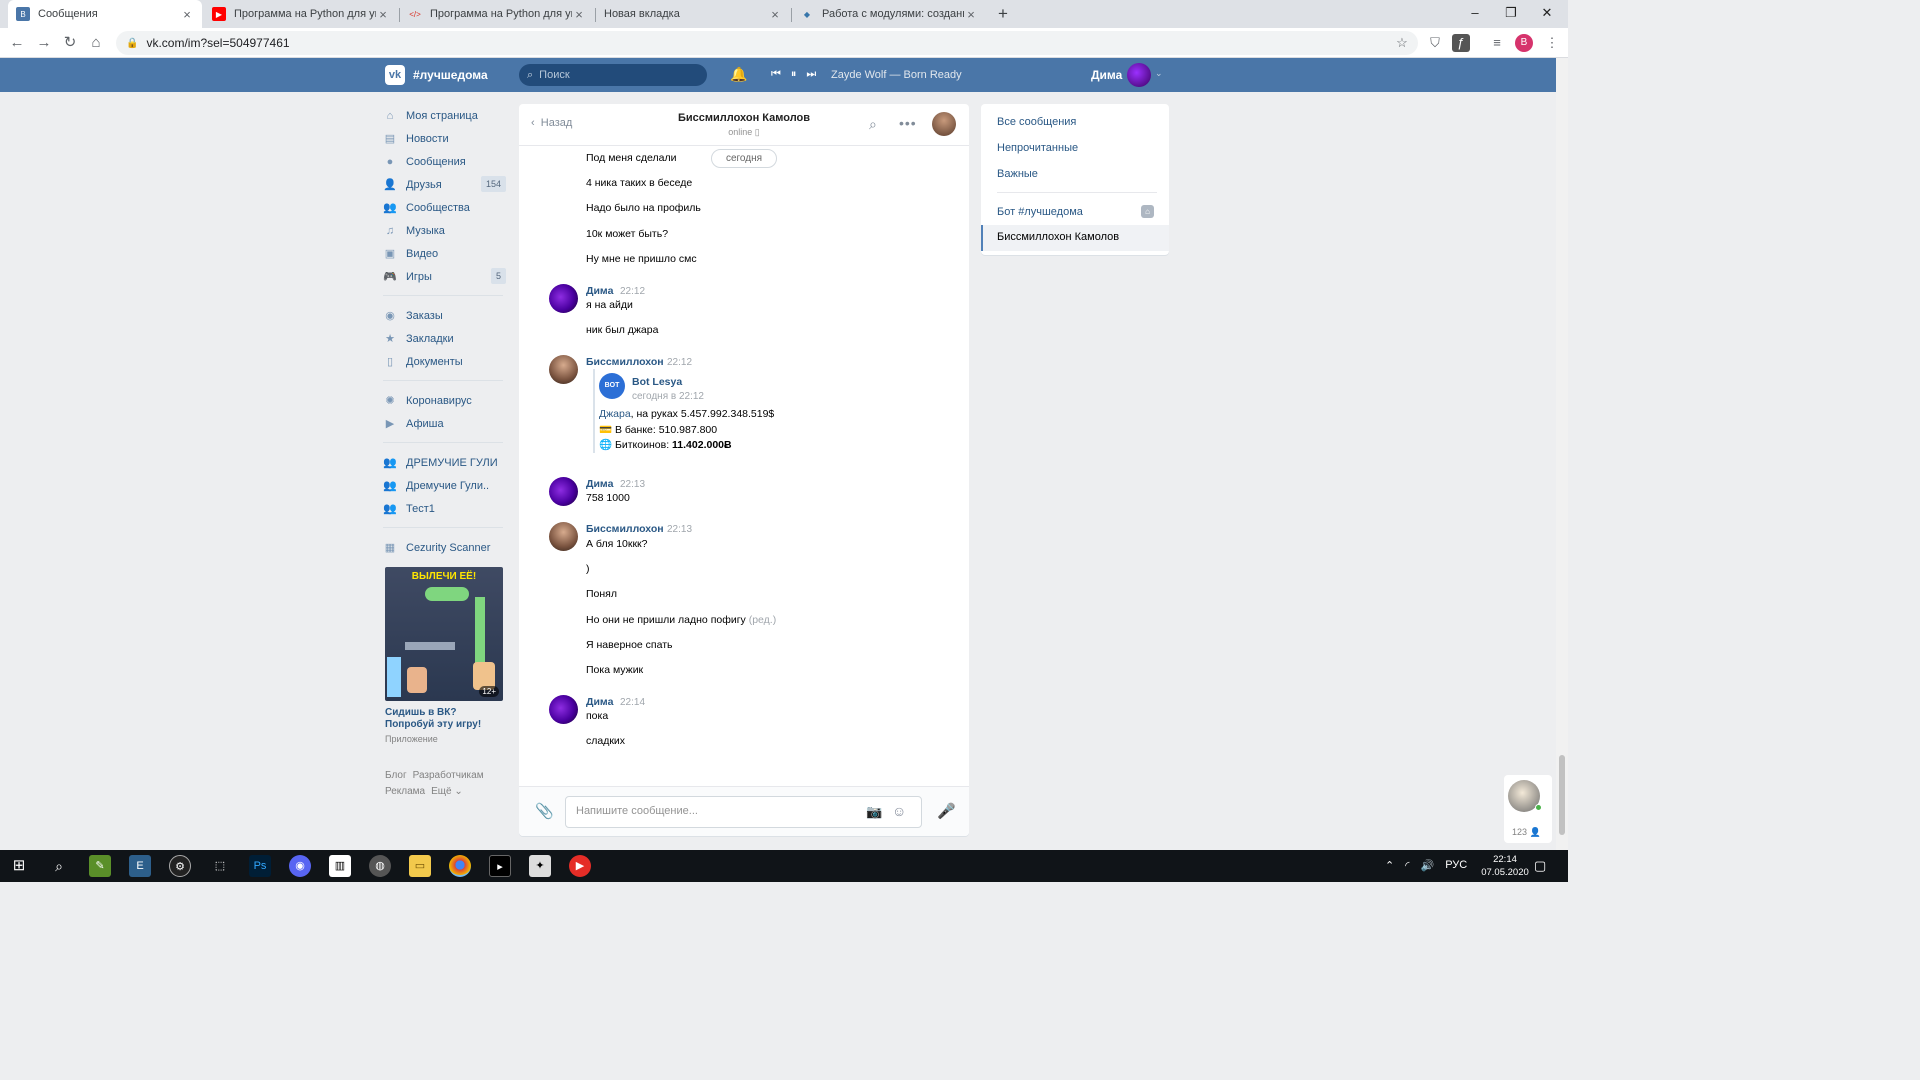  Describe the element at coordinates (1036, 122) in the screenshot. I see `filter-all-messages: Все сообщения` at that location.